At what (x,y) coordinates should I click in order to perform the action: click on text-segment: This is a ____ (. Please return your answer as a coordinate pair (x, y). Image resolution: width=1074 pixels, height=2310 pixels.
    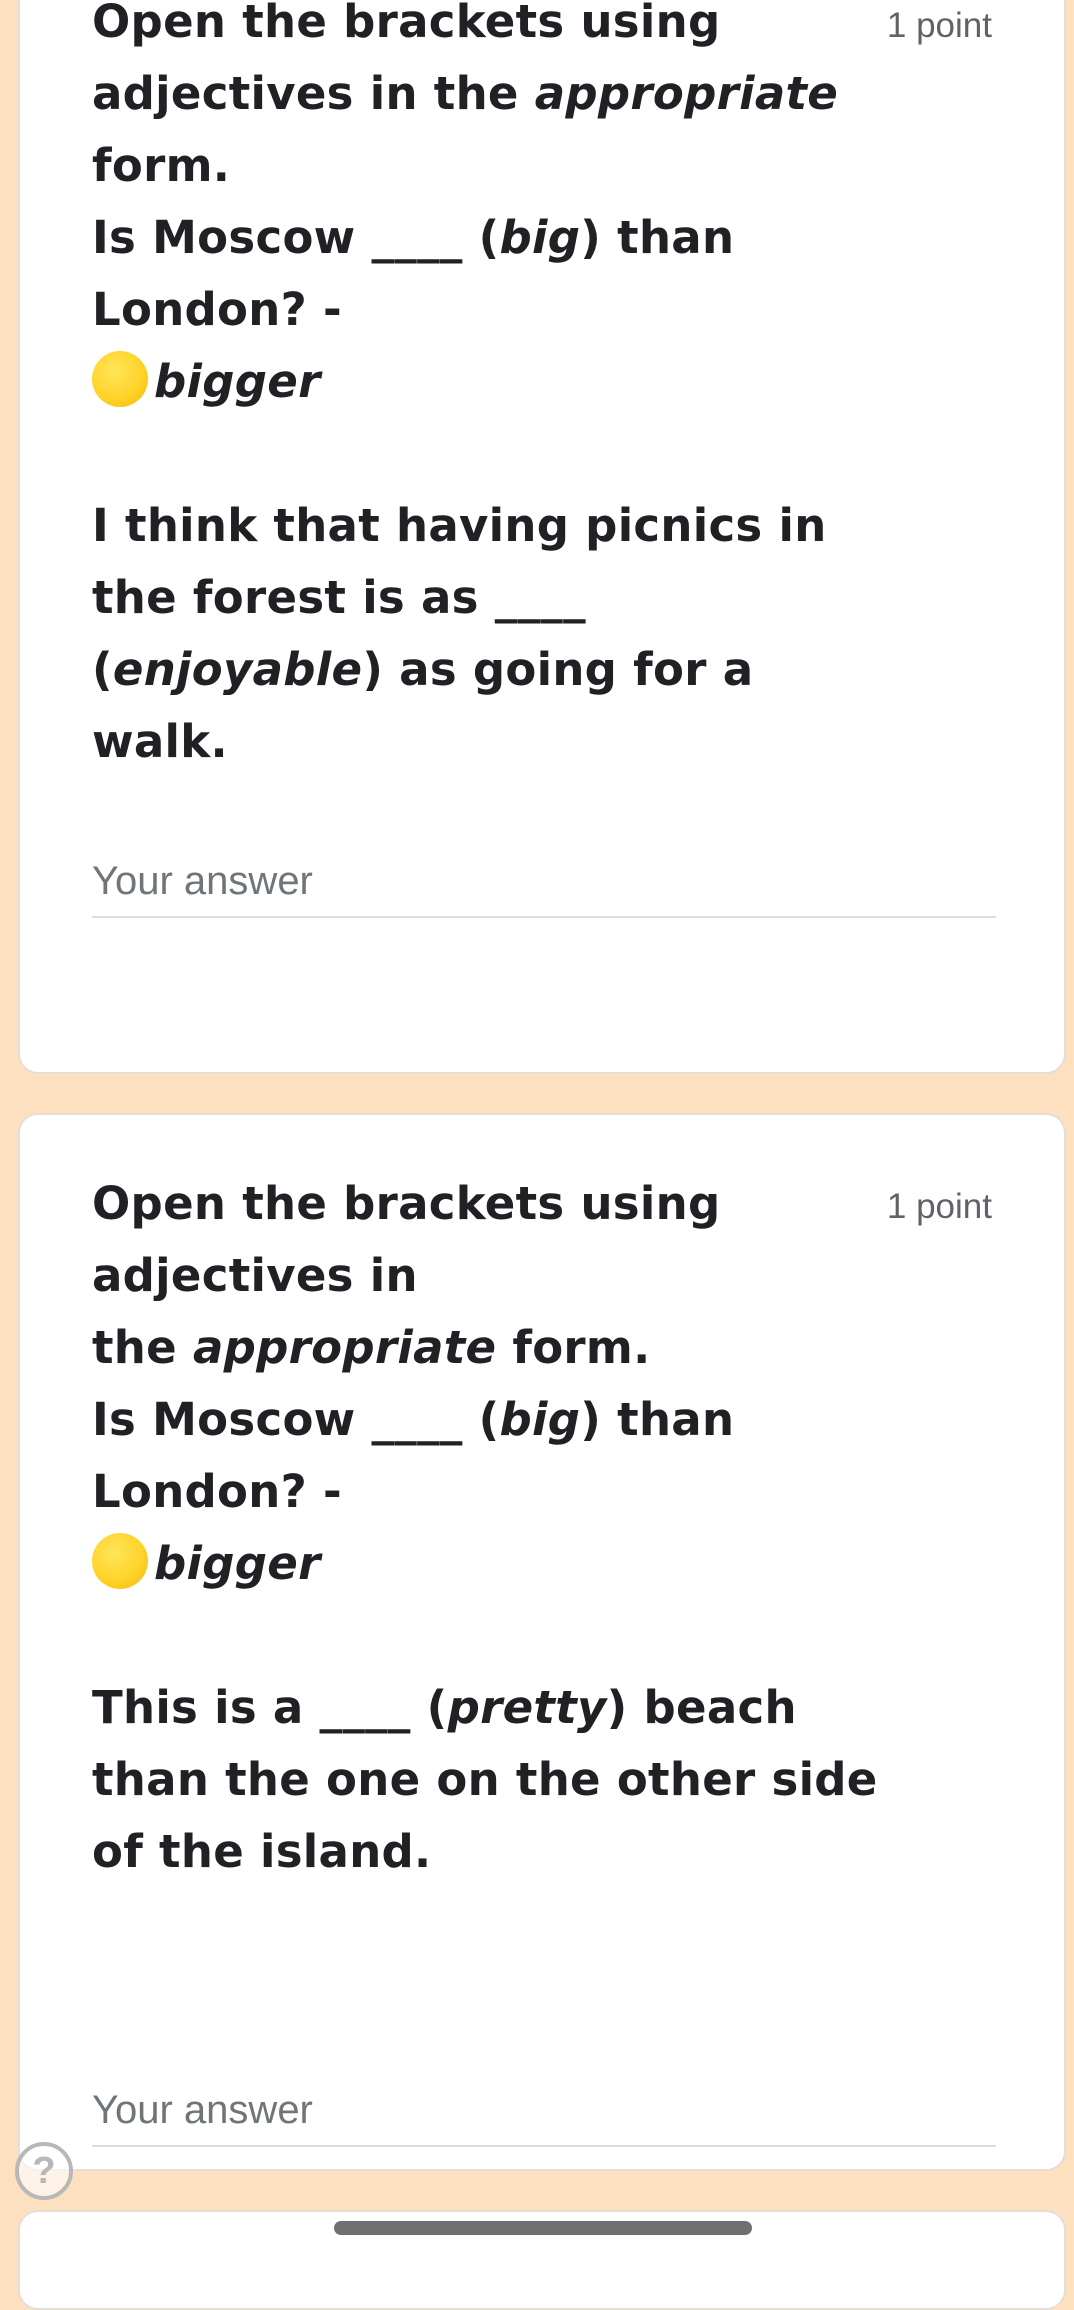
    Looking at the image, I should click on (270, 1707).